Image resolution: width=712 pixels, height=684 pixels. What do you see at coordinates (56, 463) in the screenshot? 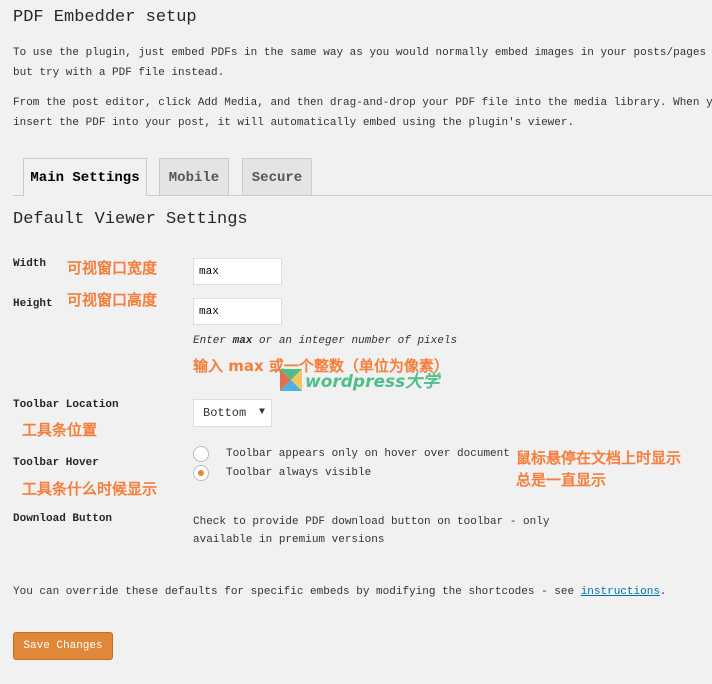
I see `toolbar-hover-label: Toolbar Hover` at bounding box center [56, 463].